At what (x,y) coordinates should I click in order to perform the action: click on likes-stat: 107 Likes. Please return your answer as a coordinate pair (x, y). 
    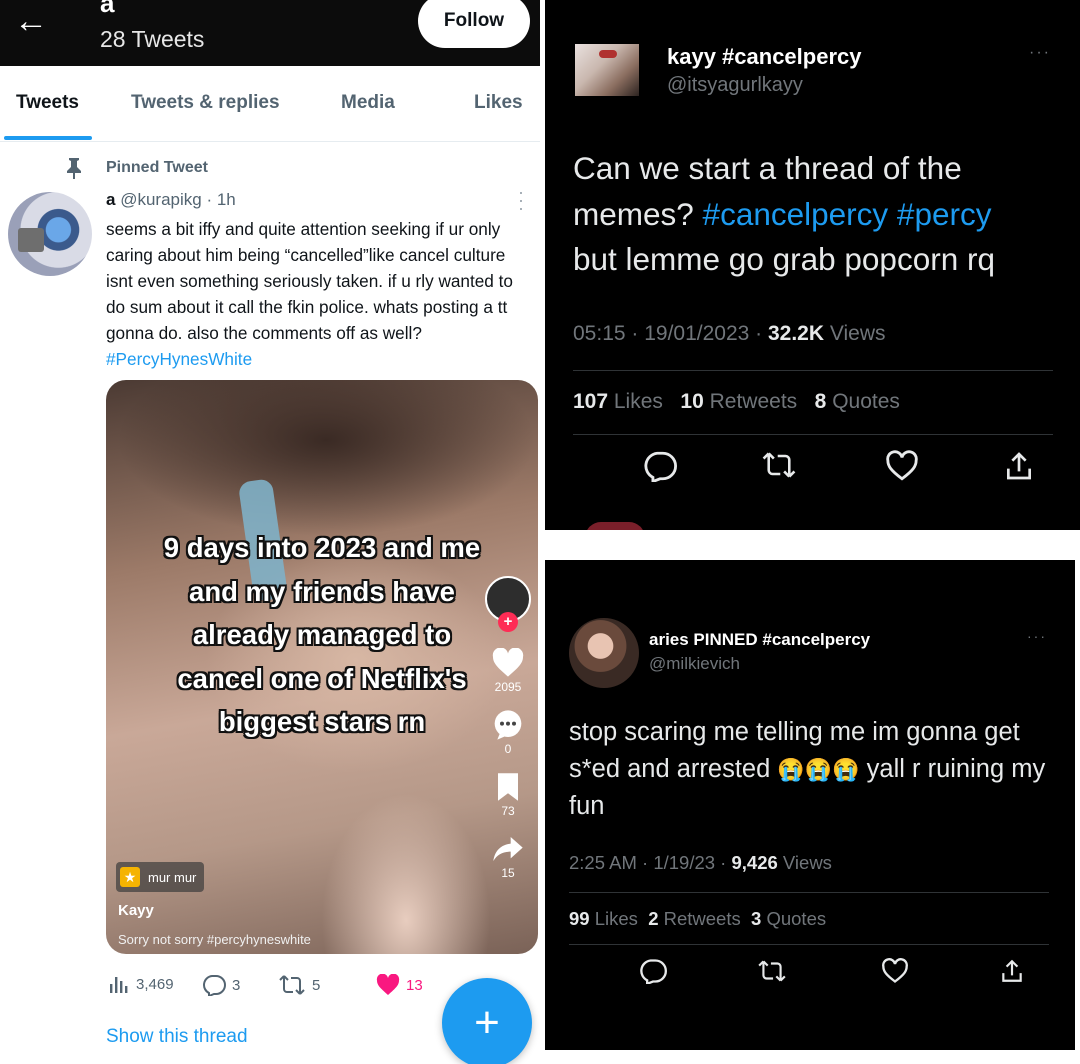
    Looking at the image, I should click on (618, 401).